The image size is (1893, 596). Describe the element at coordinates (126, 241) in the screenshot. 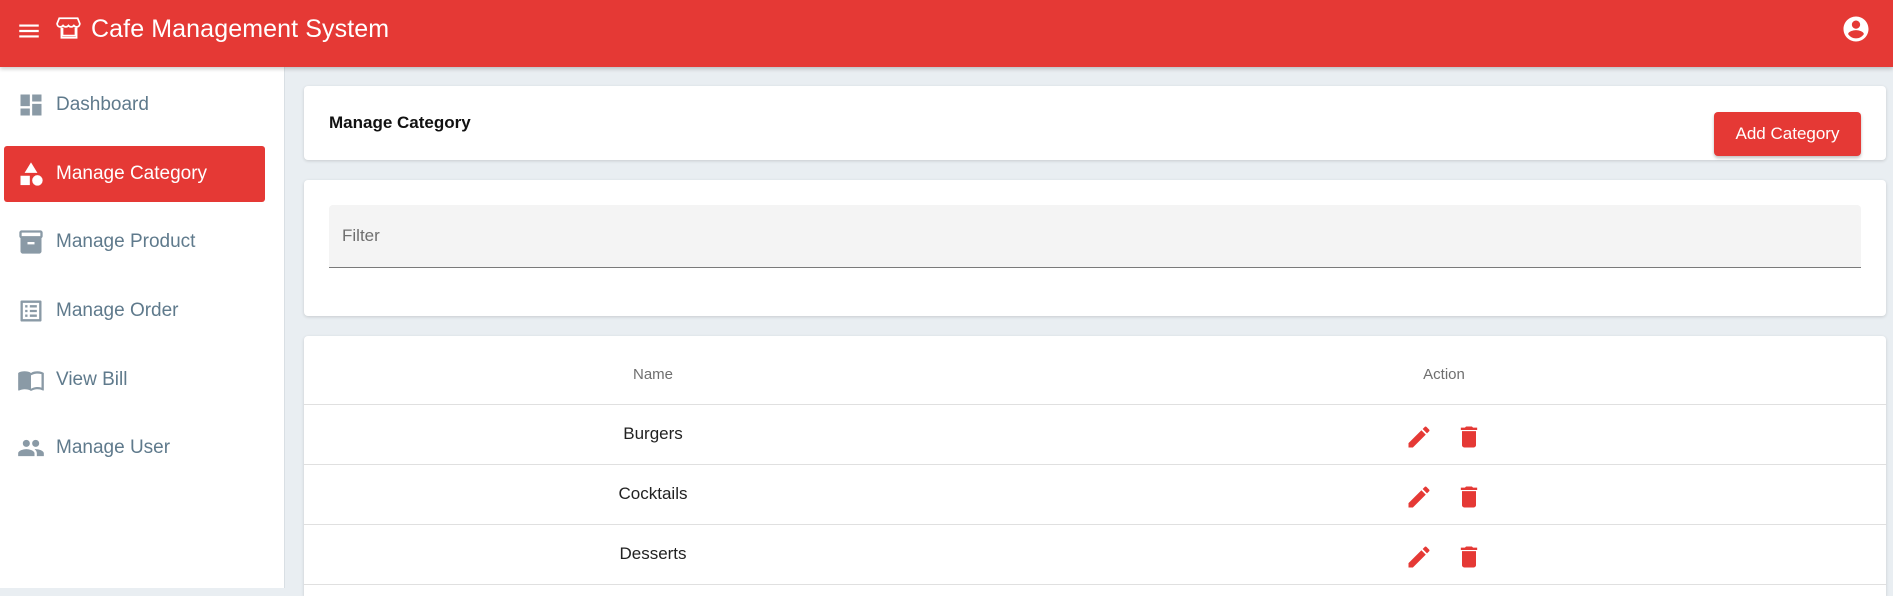

I see `sidebar-item-label: Manage Product` at that location.